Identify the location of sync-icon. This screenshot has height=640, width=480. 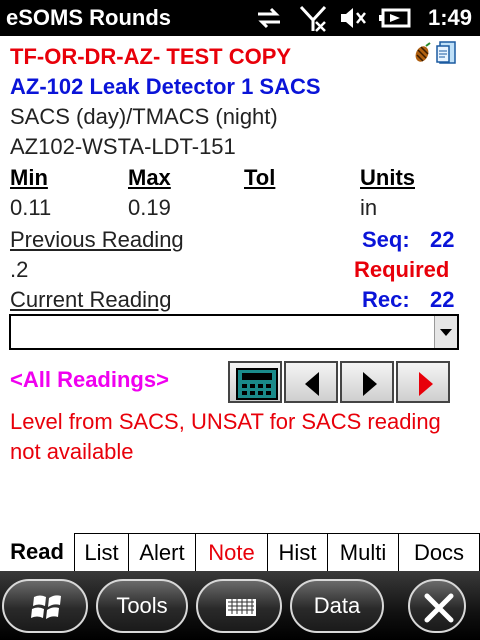
(269, 18).